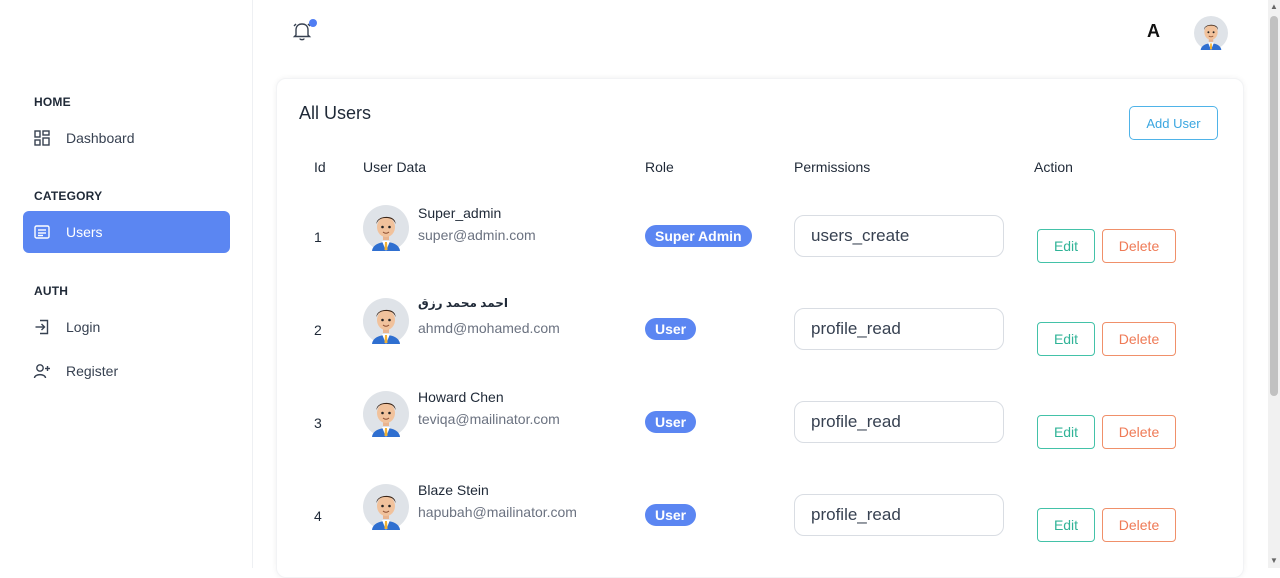 This screenshot has height=578, width=1280. What do you see at coordinates (460, 213) in the screenshot?
I see `user-name: Super_admin` at bounding box center [460, 213].